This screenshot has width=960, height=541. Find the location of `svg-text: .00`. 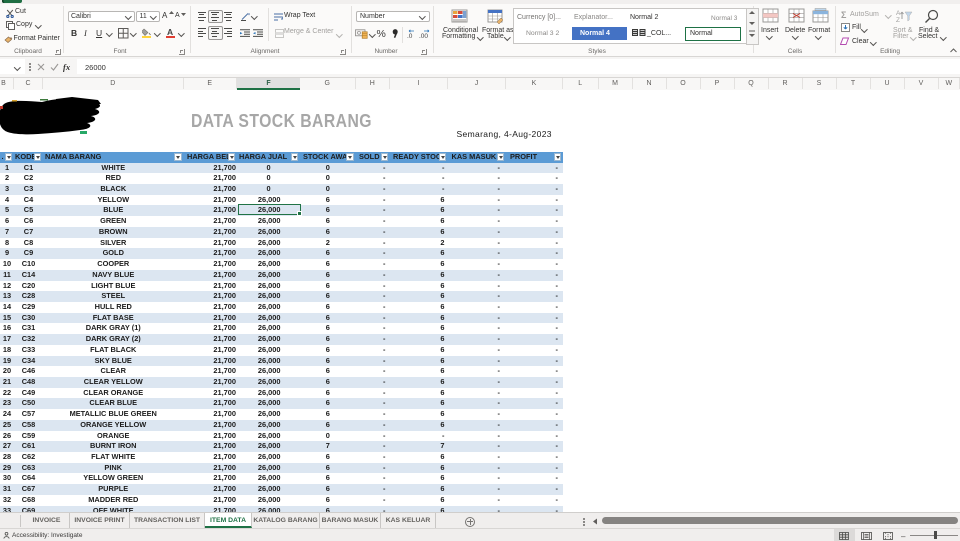

svg-text: .00 is located at coordinates (423, 36).